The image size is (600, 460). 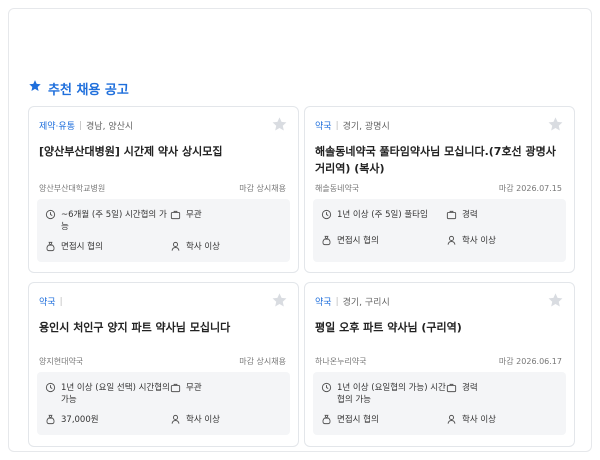 I want to click on card-tags: 제약·유통 | 경남, 양산시, so click(x=86, y=126).